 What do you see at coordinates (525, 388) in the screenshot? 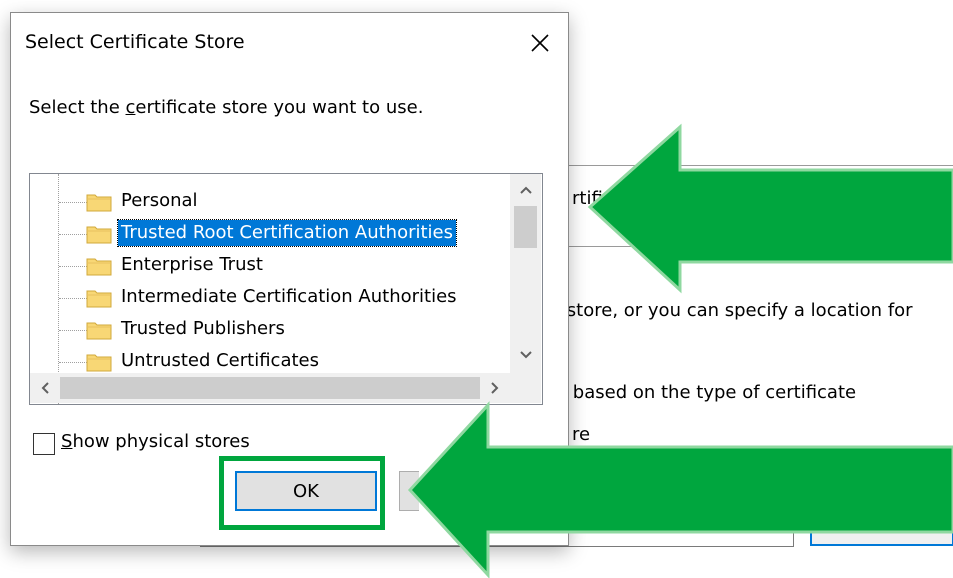
I see `scrollbar-corner` at bounding box center [525, 388].